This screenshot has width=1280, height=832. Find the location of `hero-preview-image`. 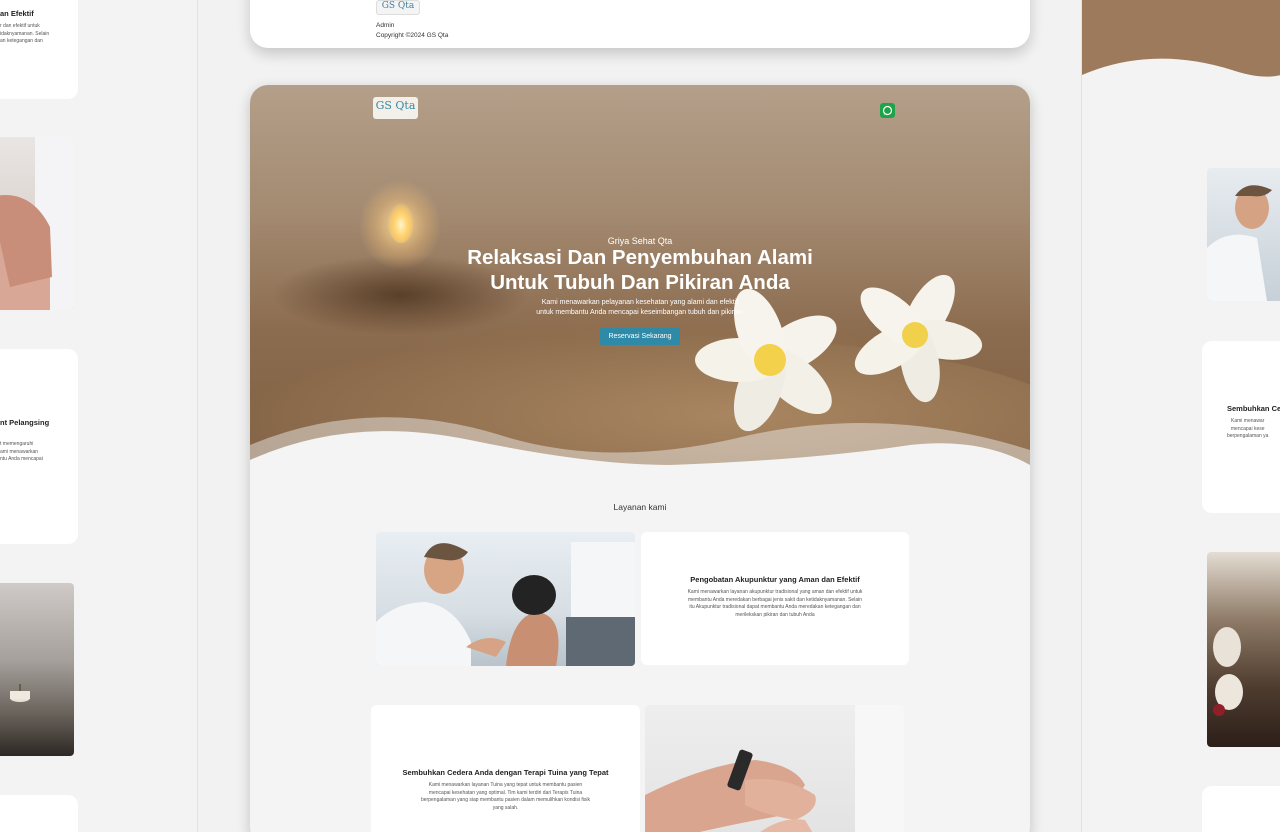

hero-preview-image is located at coordinates (1181, 55).